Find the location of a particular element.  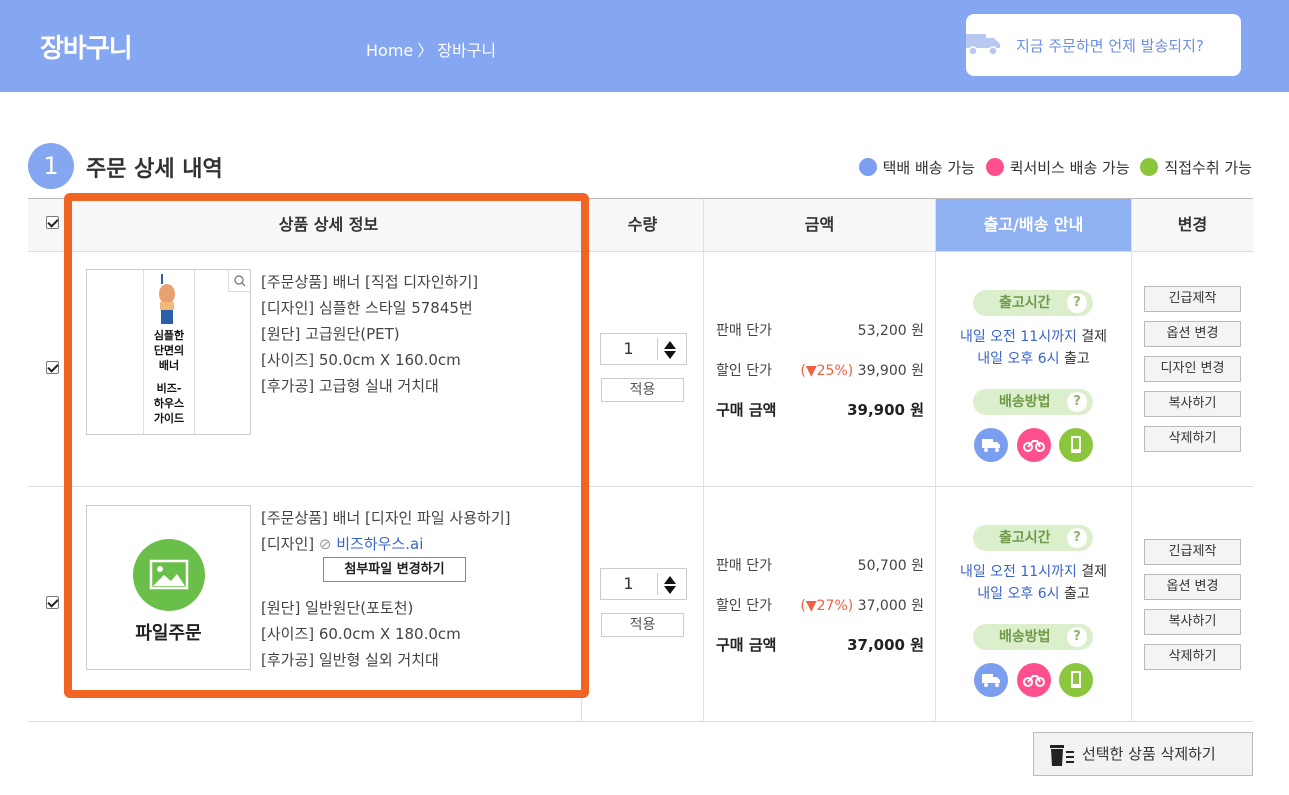

shipping-legend: 택배 배송 가능 퀵서비스 배송 가능 직접수취 가능 is located at coordinates (1052, 167).